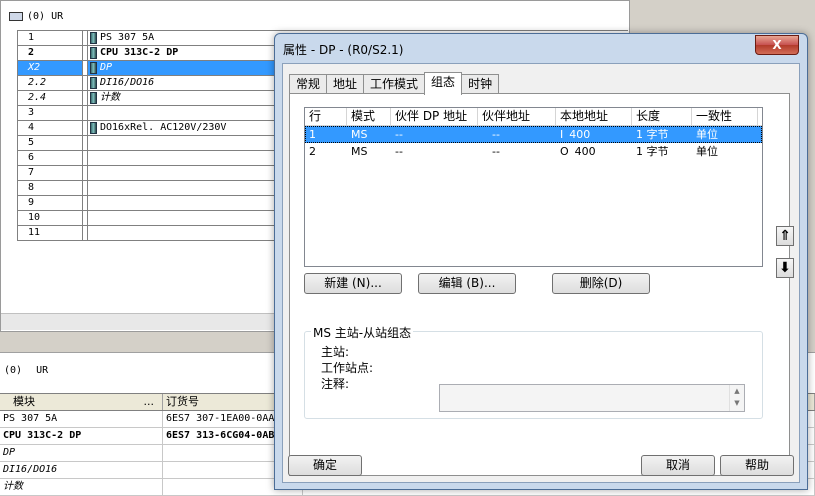 Image resolution: width=815 pixels, height=496 pixels. I want to click on arrow-up-icon: ⇑, so click(785, 236).